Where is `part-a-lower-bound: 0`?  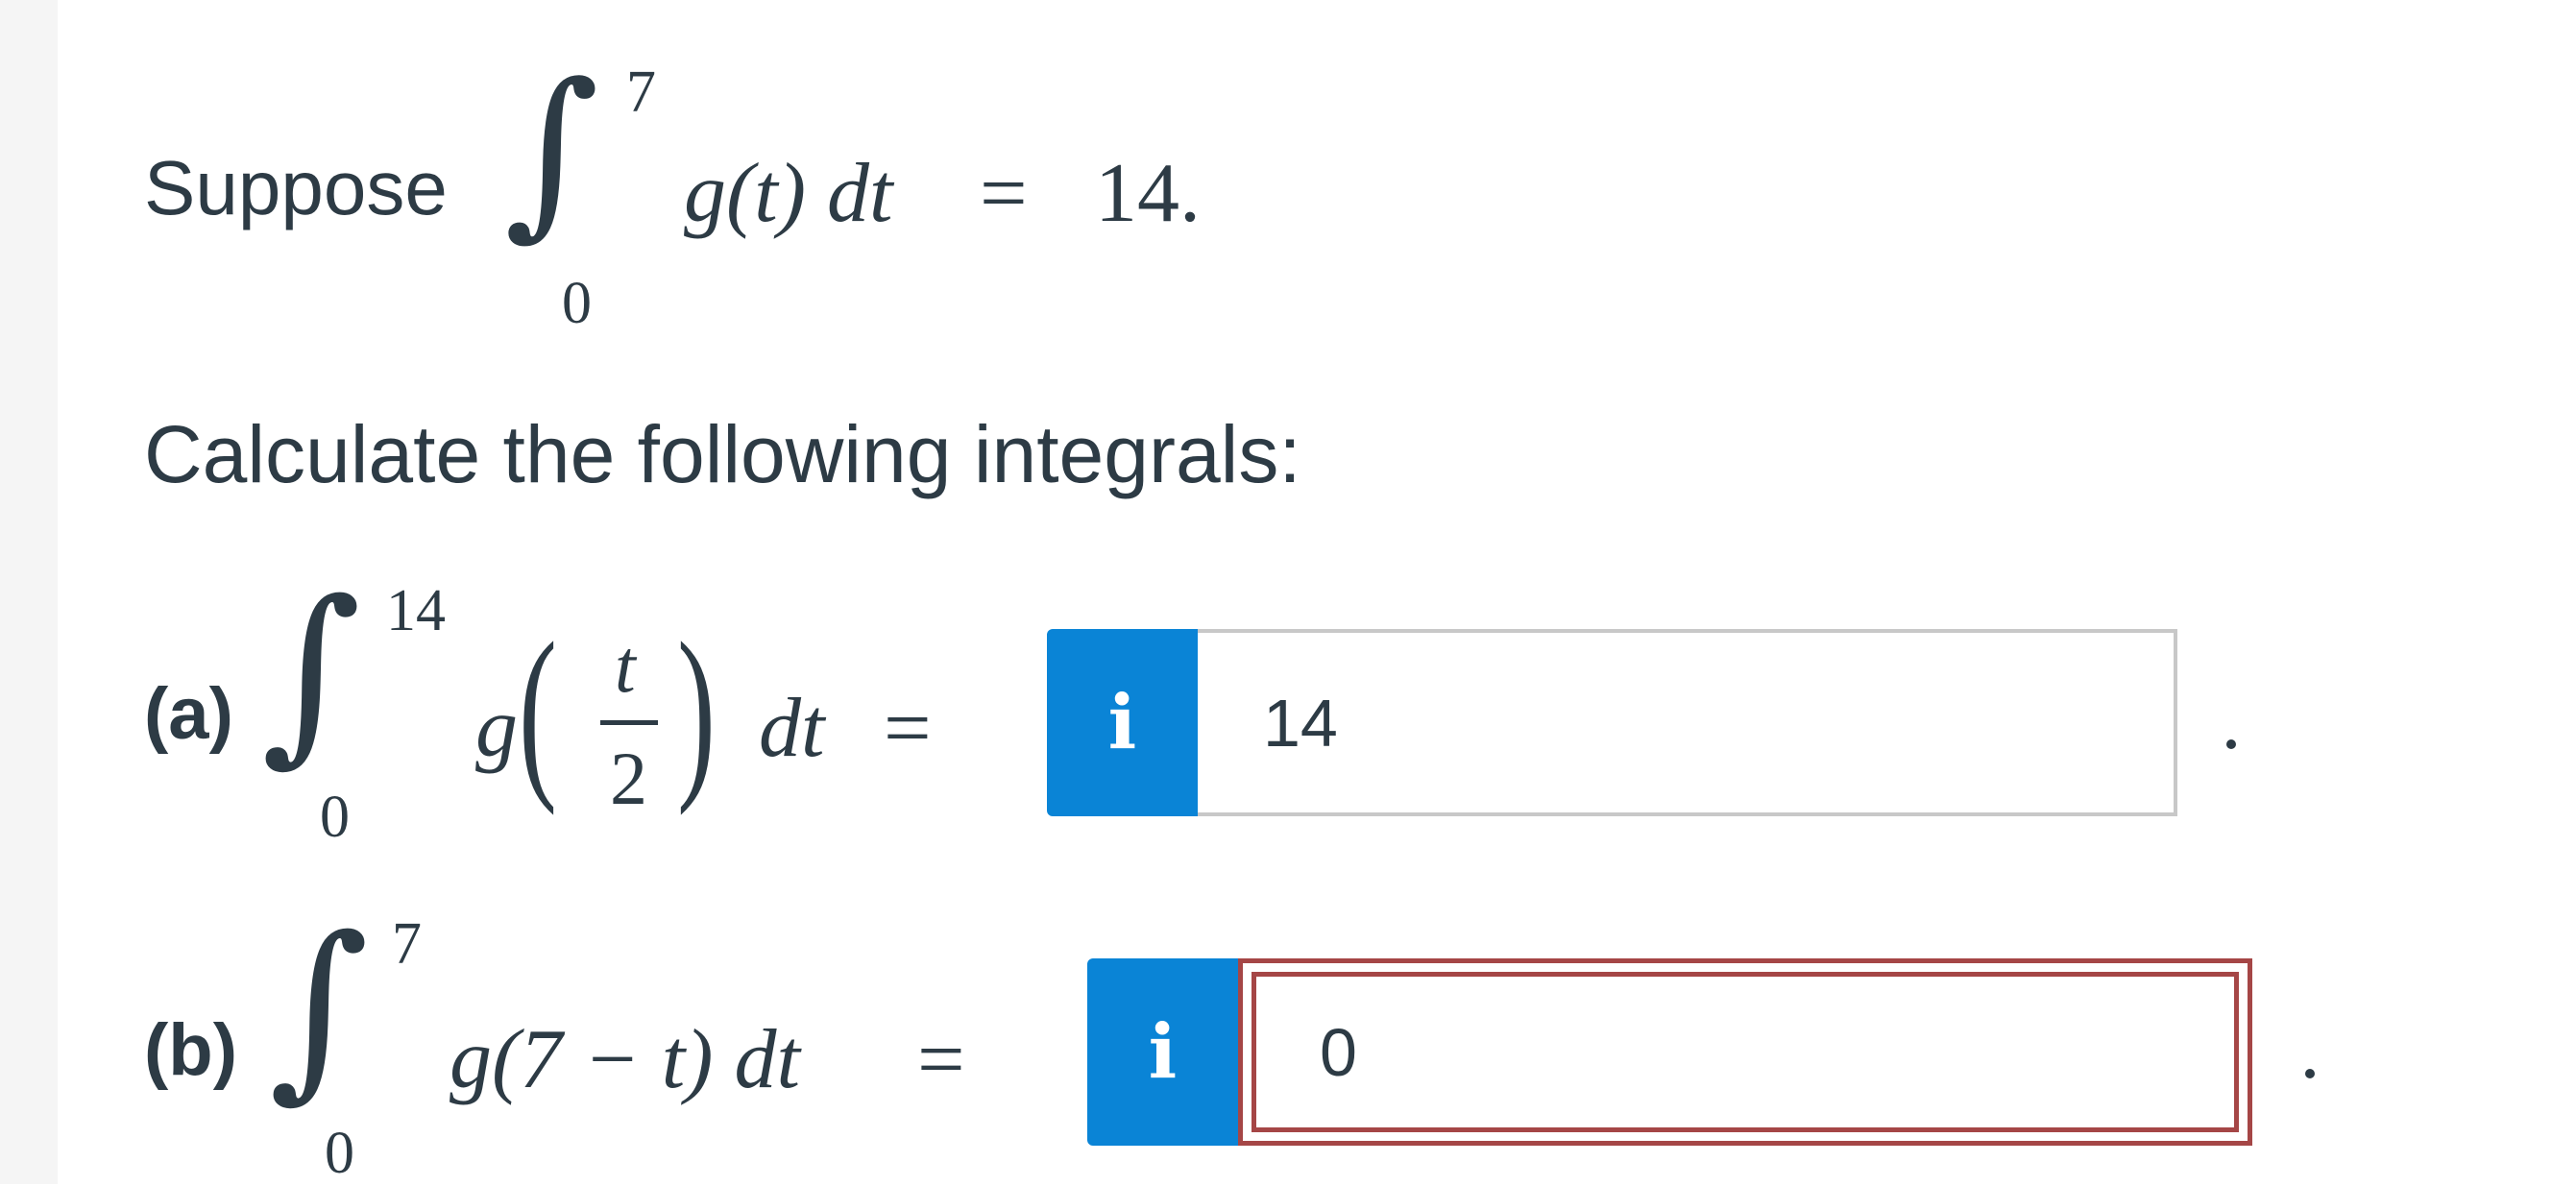
part-a-lower-bound: 0 is located at coordinates (335, 818).